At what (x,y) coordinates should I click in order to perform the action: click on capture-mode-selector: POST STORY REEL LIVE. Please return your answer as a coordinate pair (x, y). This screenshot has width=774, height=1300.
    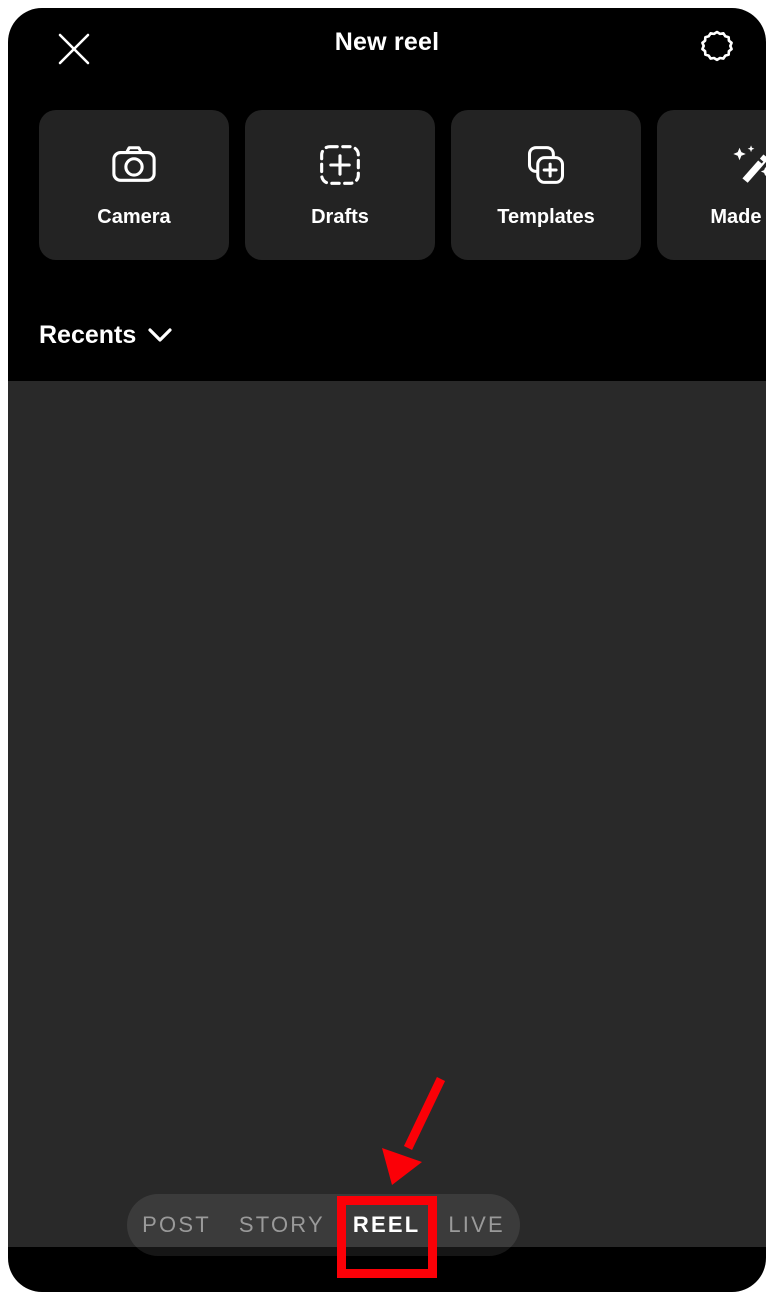
    Looking at the image, I should click on (323, 1225).